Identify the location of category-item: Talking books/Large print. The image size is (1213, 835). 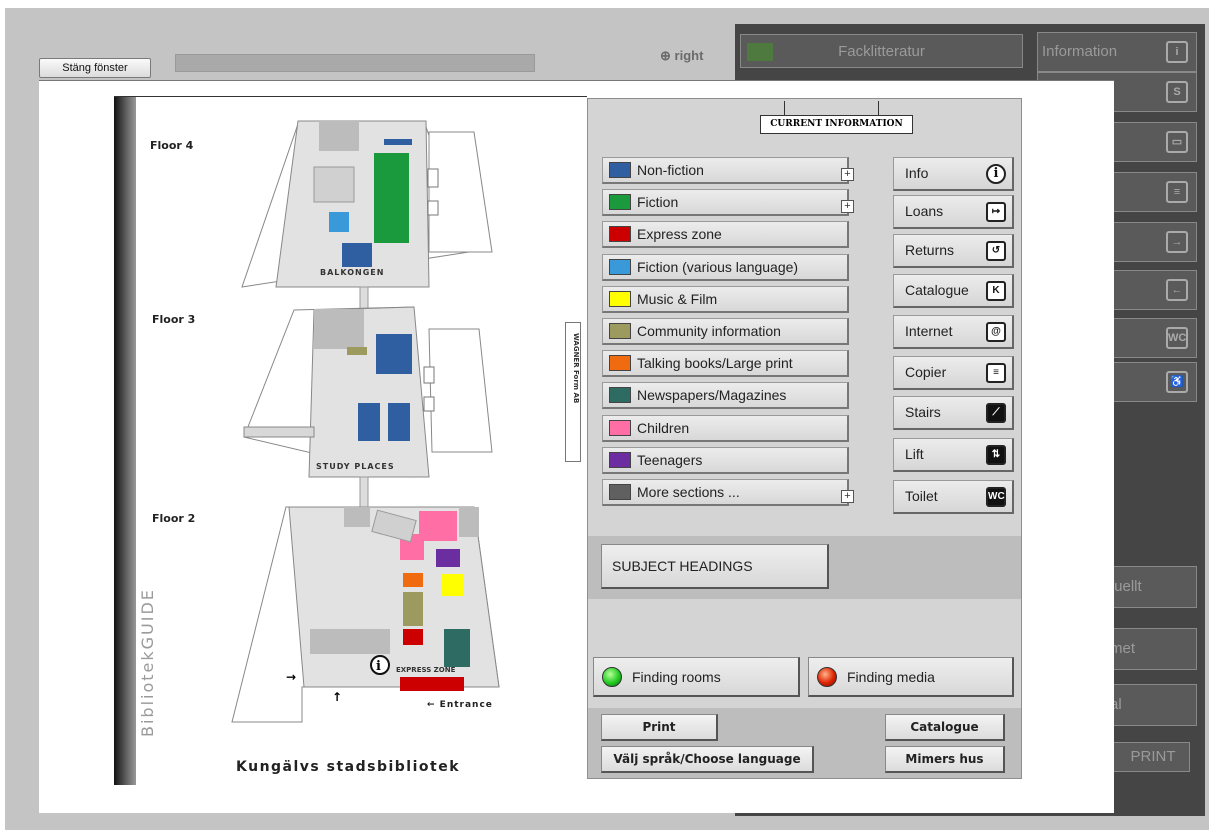
(725, 364).